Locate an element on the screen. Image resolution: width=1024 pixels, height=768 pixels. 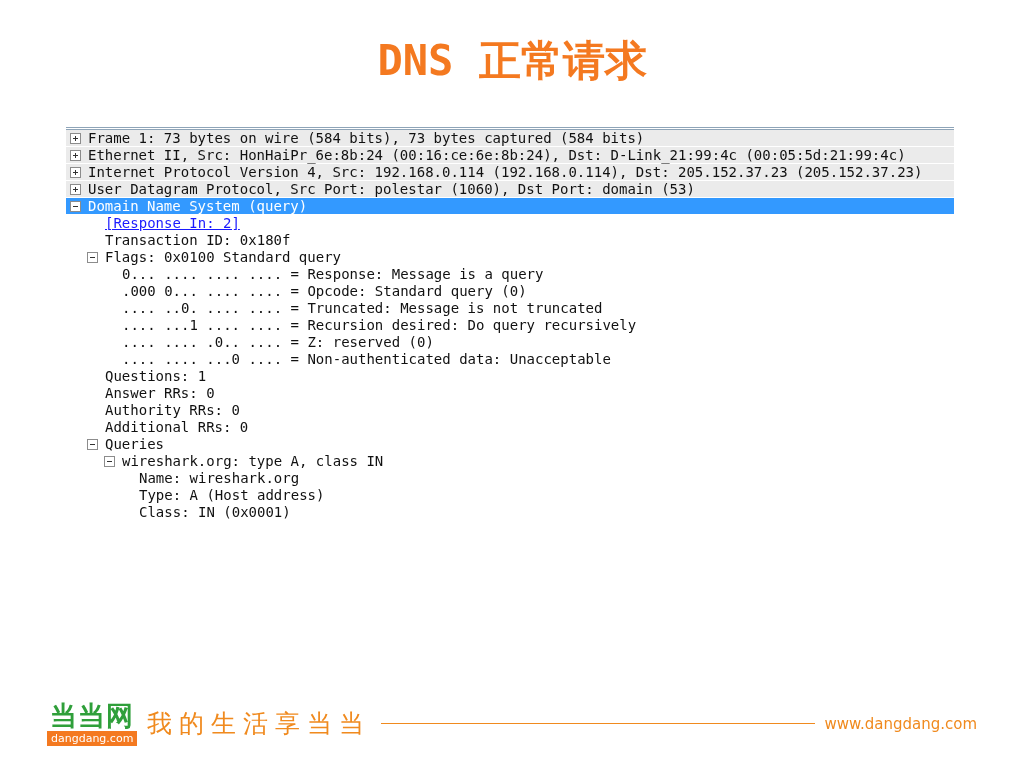
tree-row: wireshark.org: type A, class IN is located at coordinates (510, 461).